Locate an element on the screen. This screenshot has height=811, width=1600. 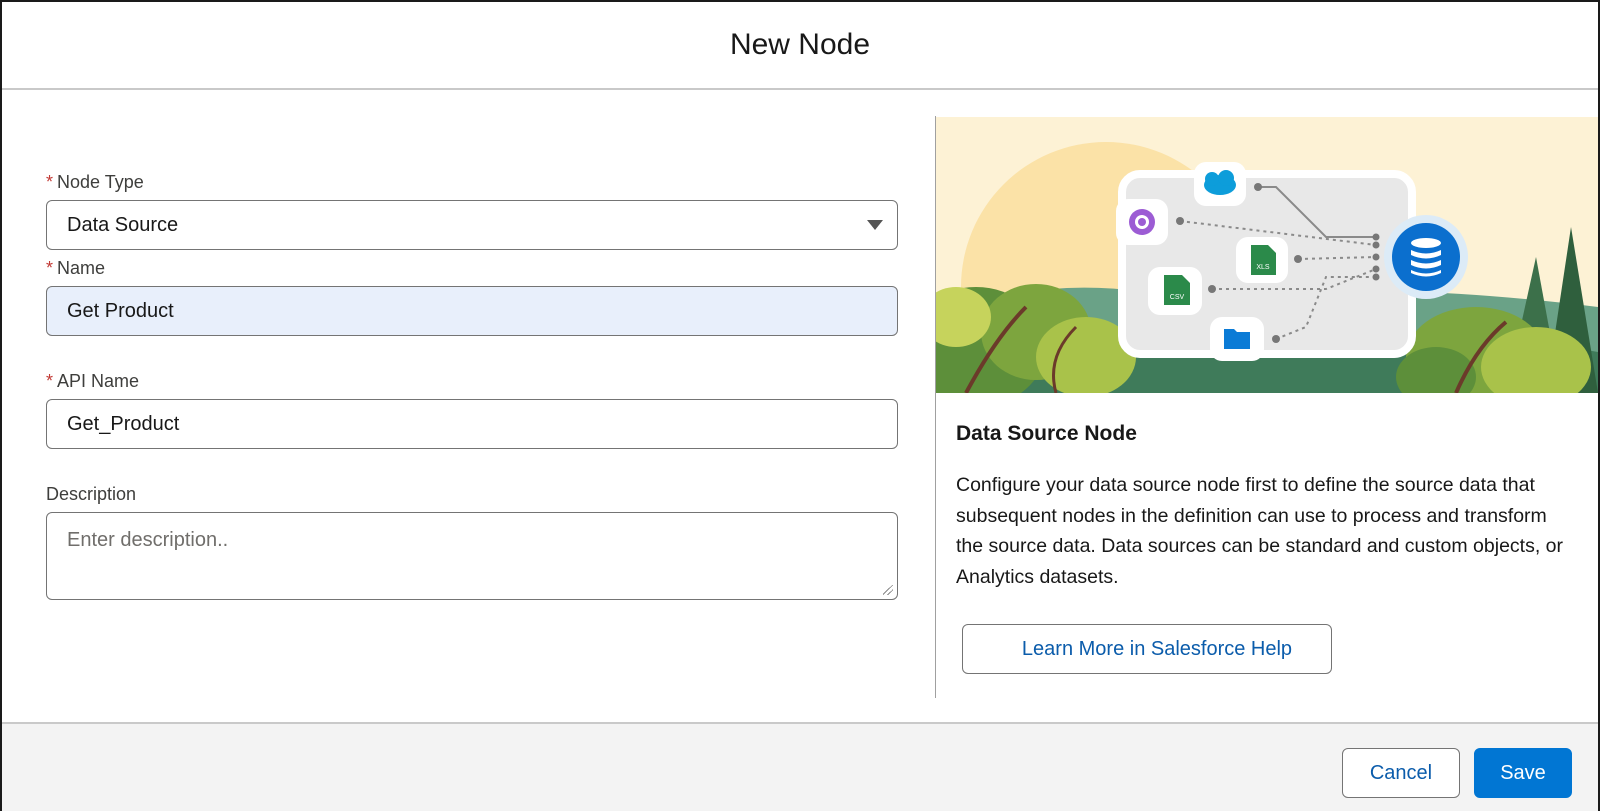
illustration-svg: XLS CSV is located at coordinates (1267, 255).